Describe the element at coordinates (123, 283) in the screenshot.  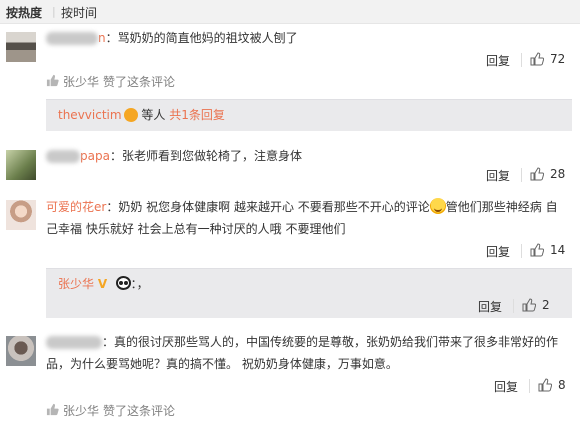
I see `panda-emoji-icon` at that location.